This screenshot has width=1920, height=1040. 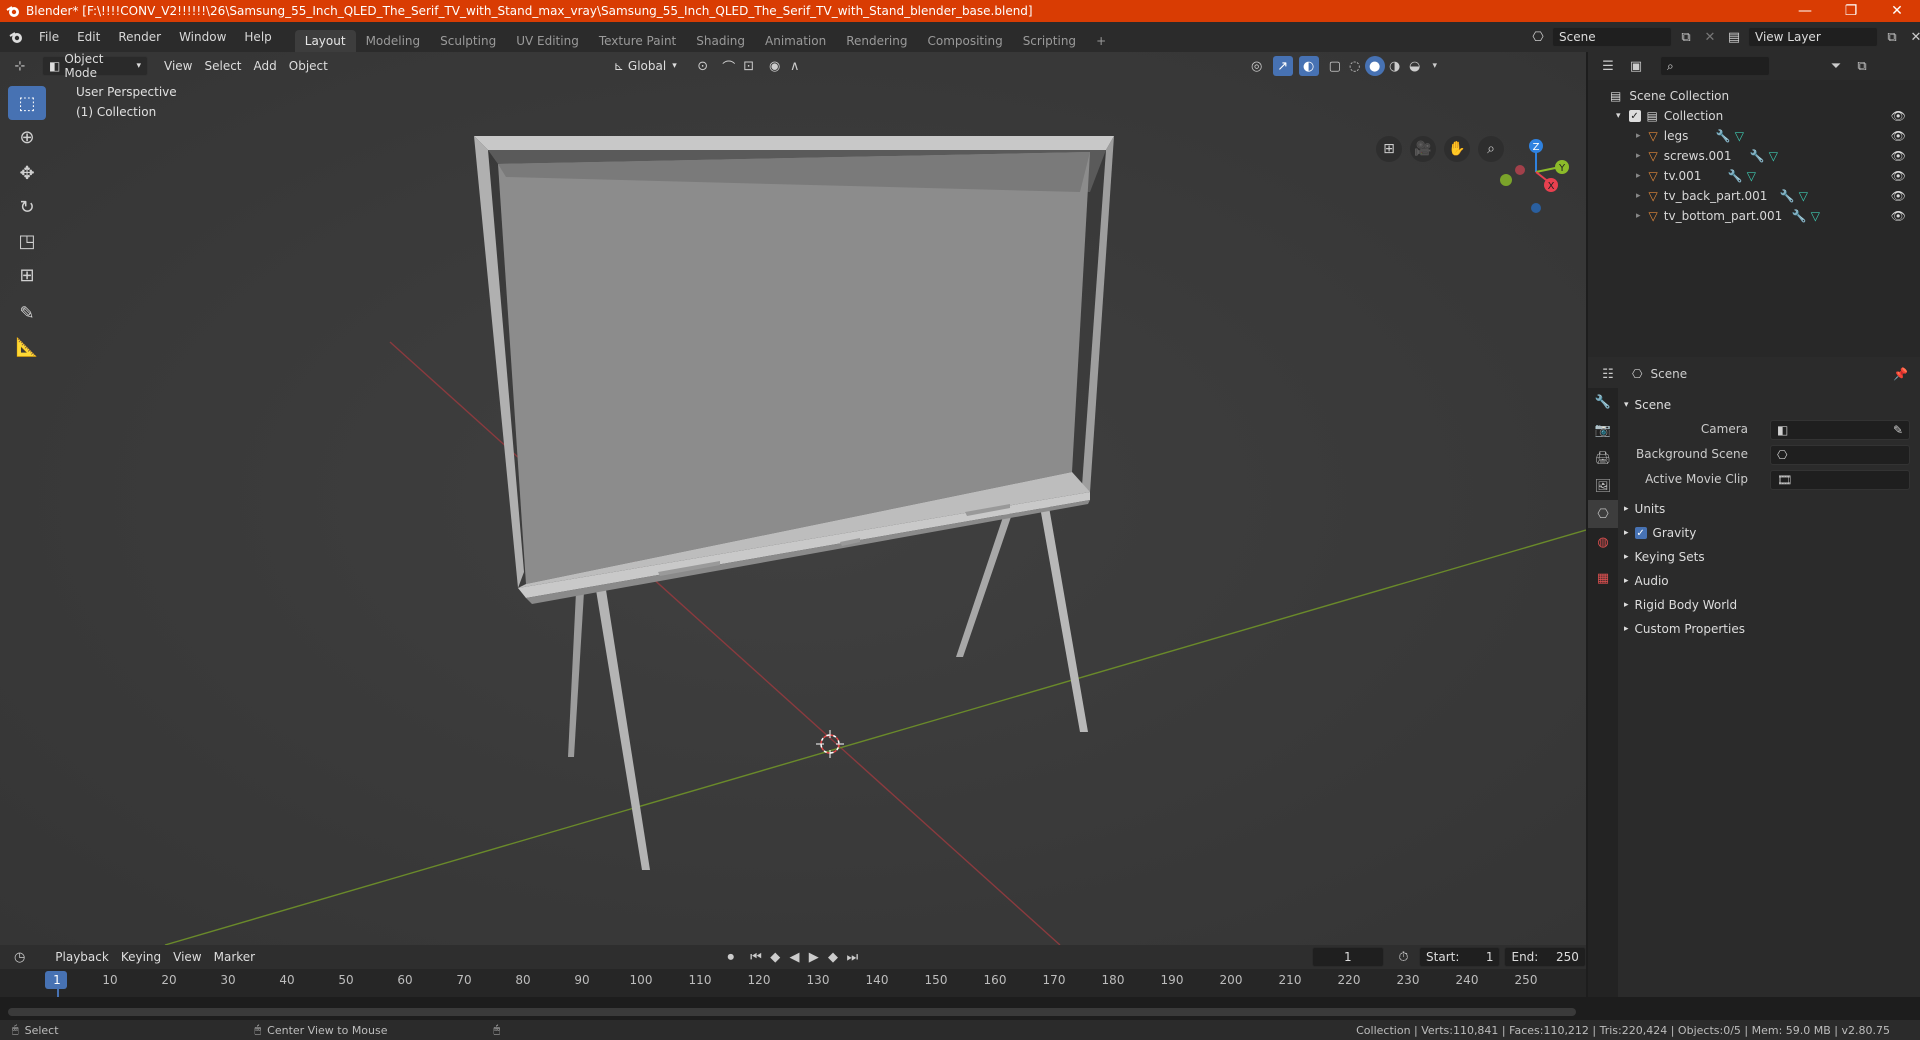 I want to click on close-button: ✕, so click(x=1897, y=11).